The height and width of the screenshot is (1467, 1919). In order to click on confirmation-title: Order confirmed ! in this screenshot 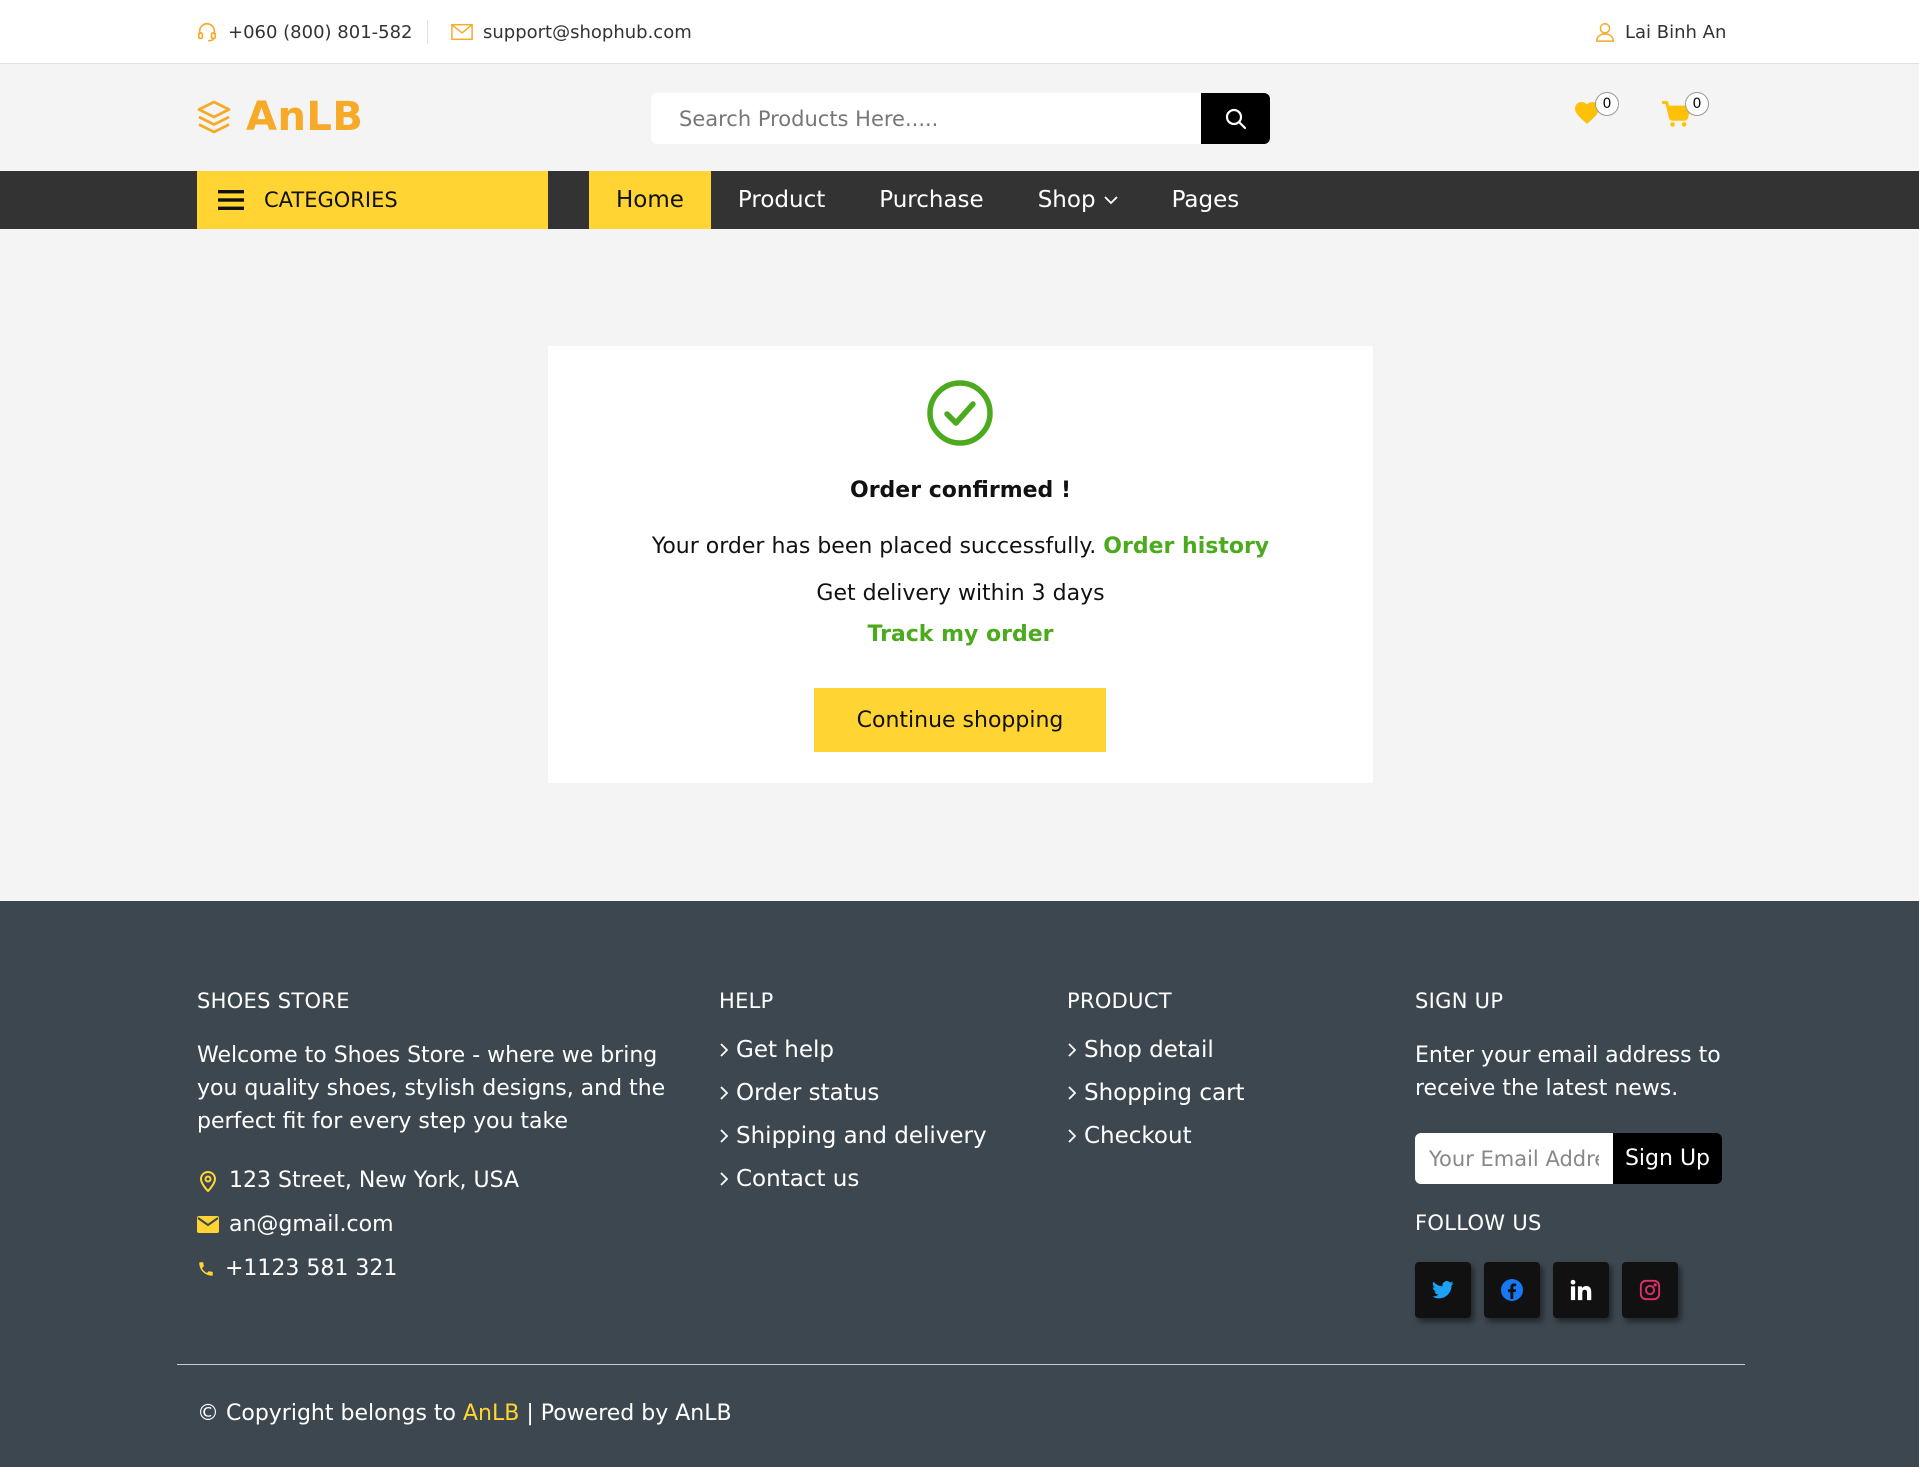, I will do `click(960, 490)`.